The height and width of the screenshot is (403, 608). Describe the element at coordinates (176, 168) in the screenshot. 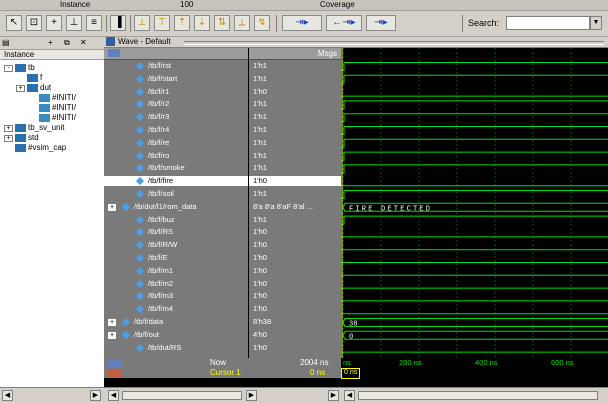

I see `signal-row: /tb/f/smoke` at that location.